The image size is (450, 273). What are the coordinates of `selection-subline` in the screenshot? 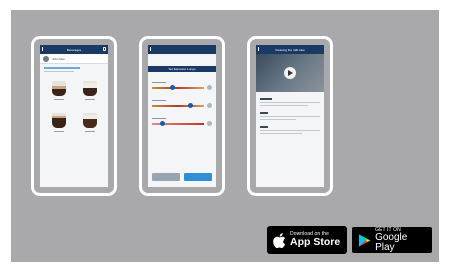 It's located at (59, 71).